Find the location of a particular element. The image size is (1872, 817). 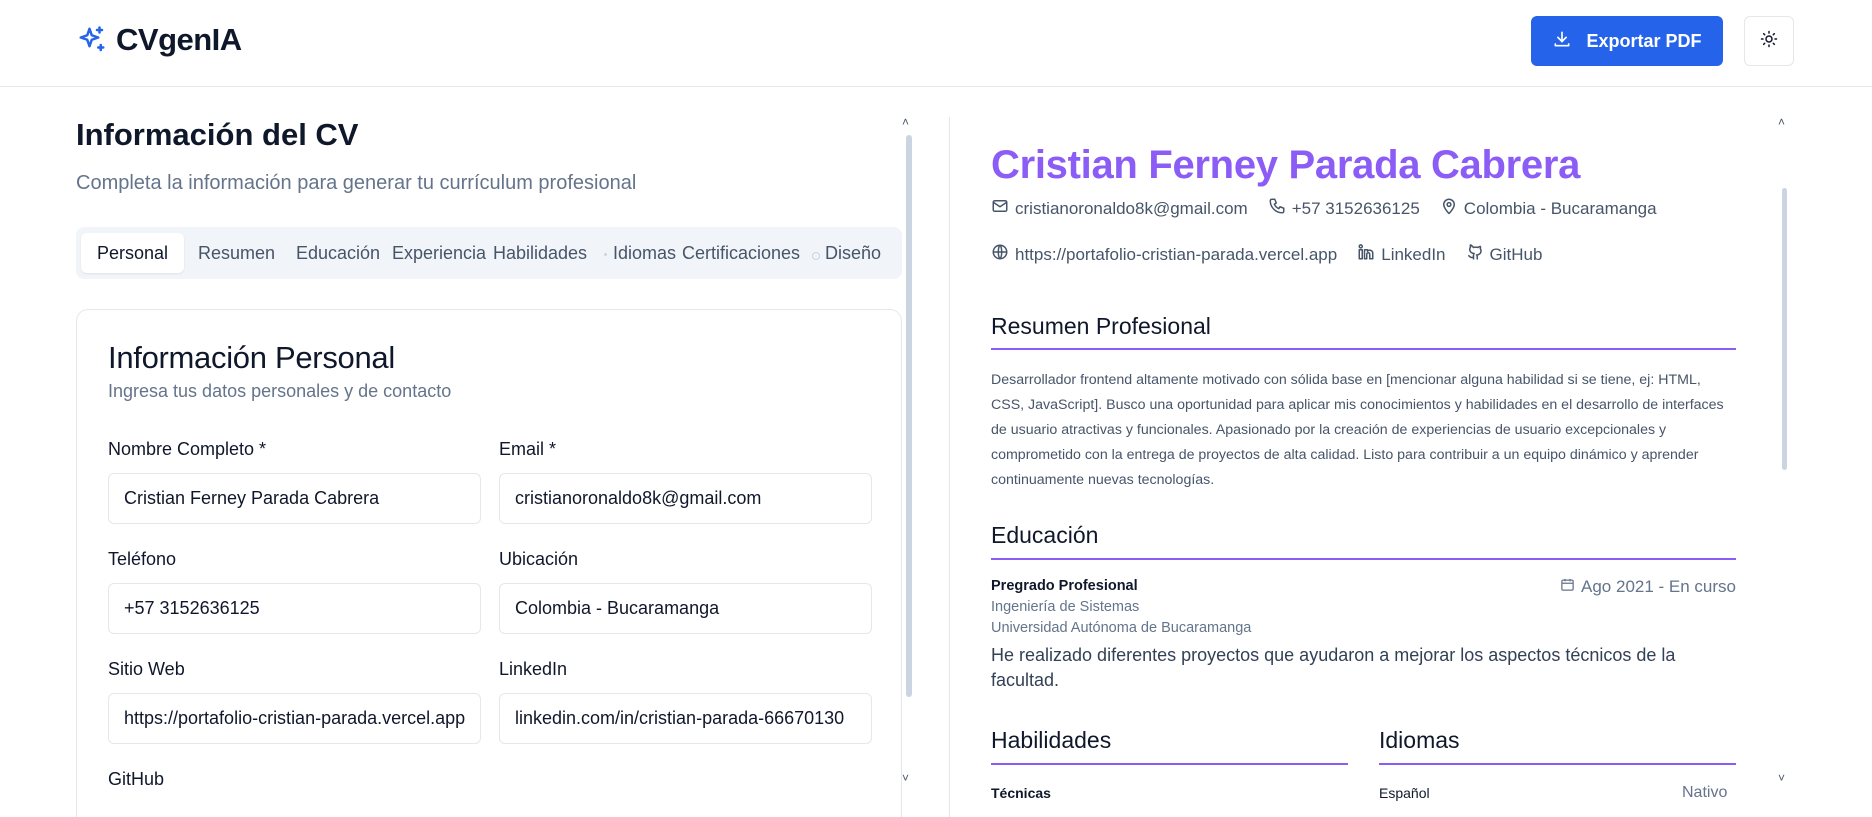

skills-subheading: Técnicas is located at coordinates (1021, 793).